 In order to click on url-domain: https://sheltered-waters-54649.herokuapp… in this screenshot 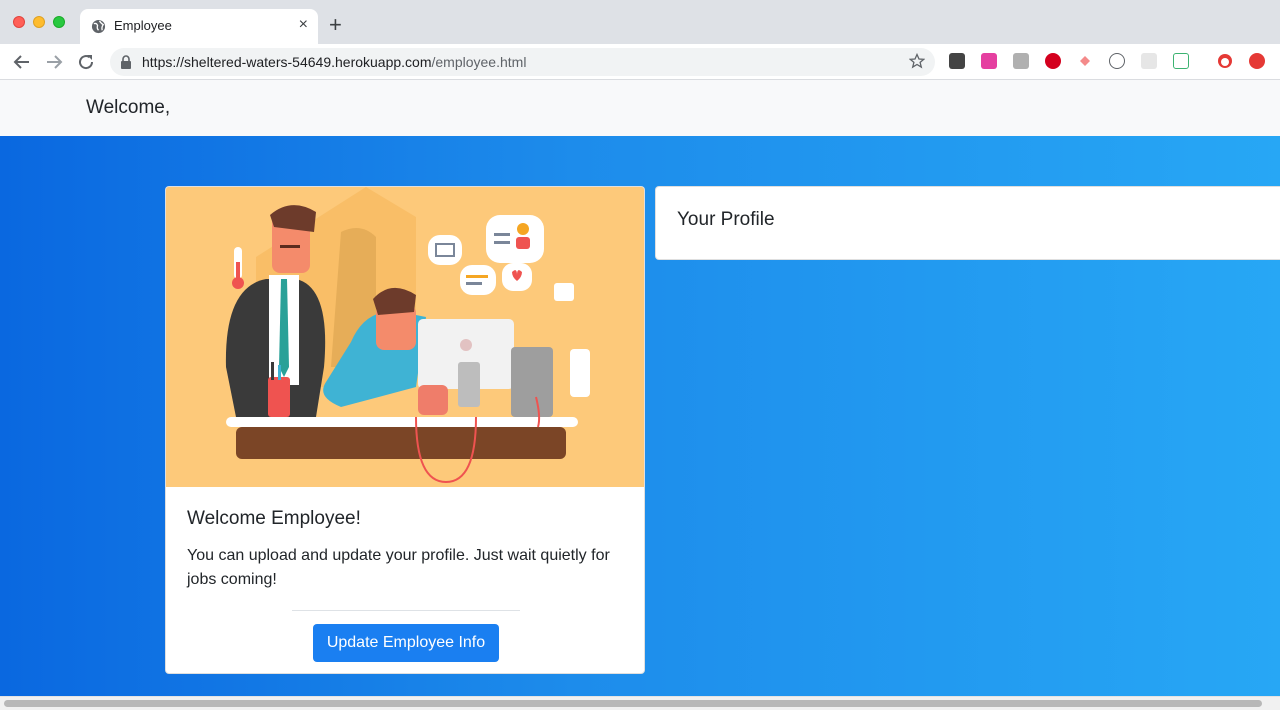, I will do `click(287, 62)`.